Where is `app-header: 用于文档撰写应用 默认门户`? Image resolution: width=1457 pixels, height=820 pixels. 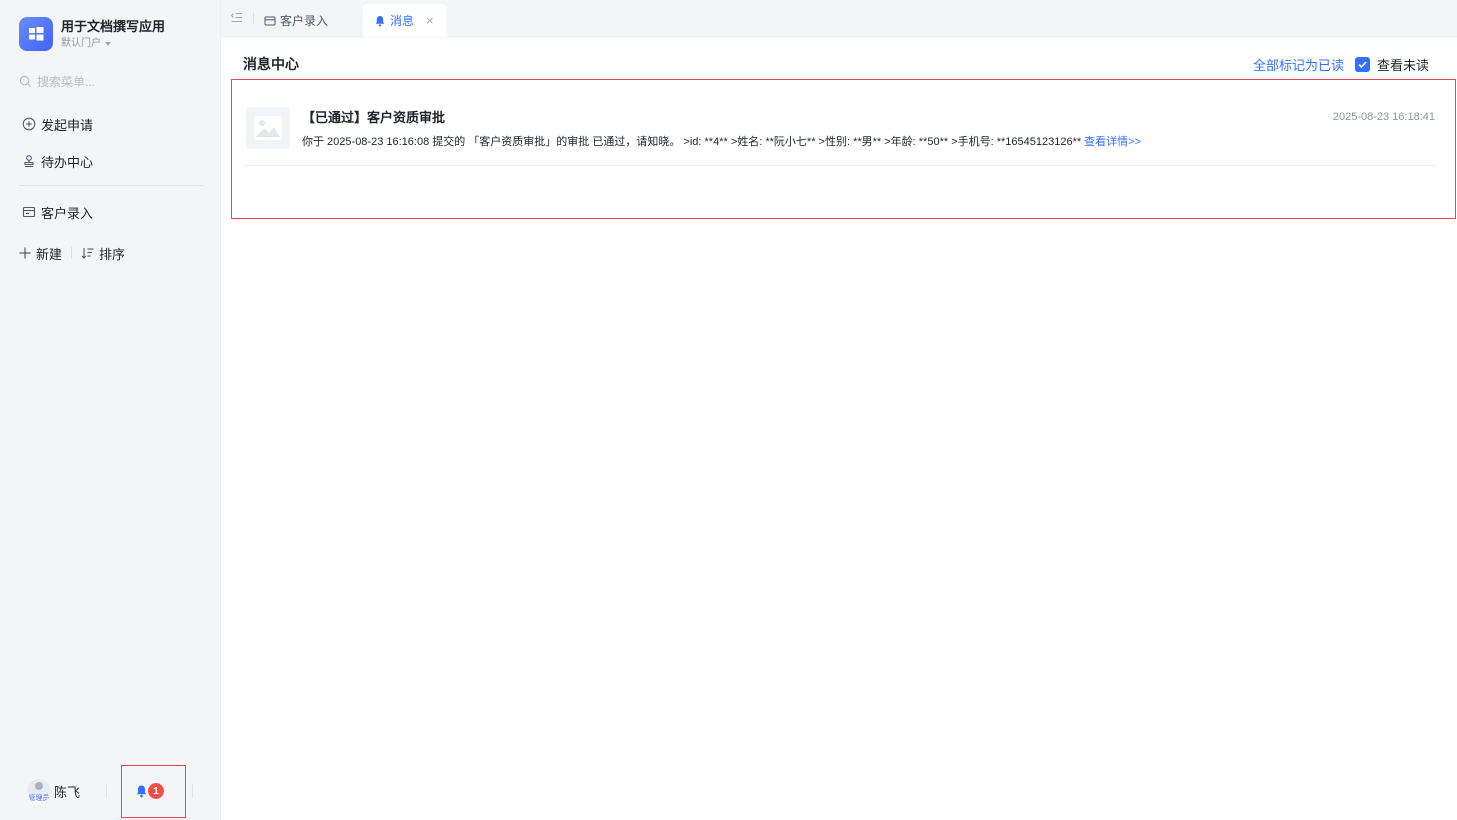
app-header: 用于文档撰写应用 默认门户 is located at coordinates (92, 34).